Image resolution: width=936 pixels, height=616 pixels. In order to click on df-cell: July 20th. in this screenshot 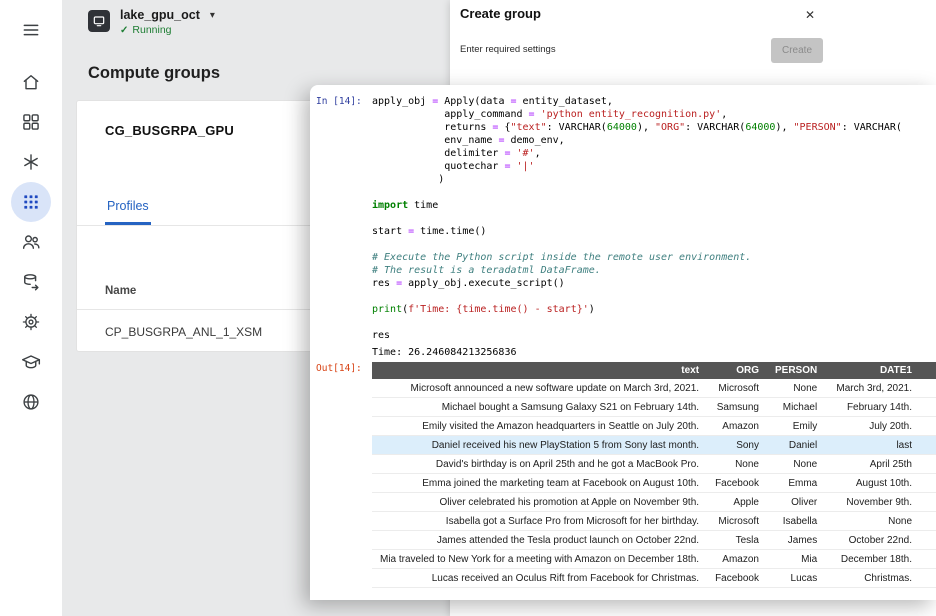, I will do `click(872, 426)`.